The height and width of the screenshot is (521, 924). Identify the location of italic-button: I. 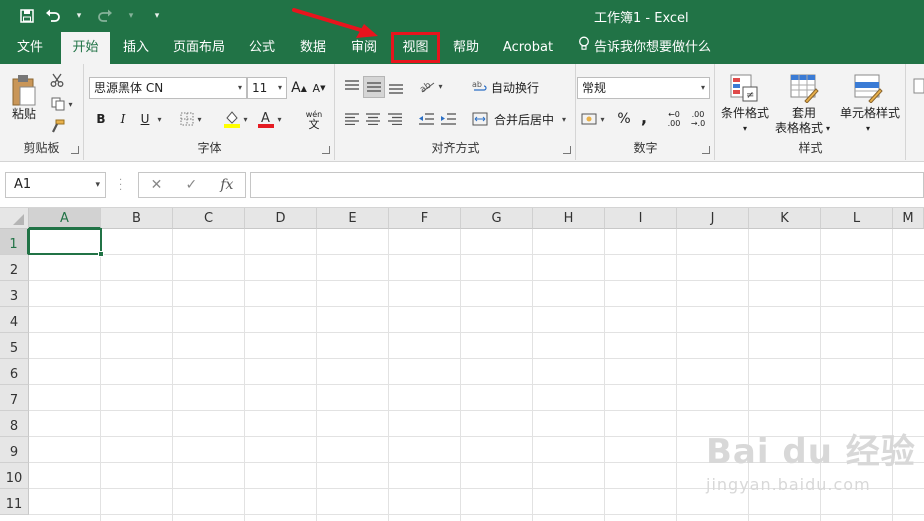
(123, 119).